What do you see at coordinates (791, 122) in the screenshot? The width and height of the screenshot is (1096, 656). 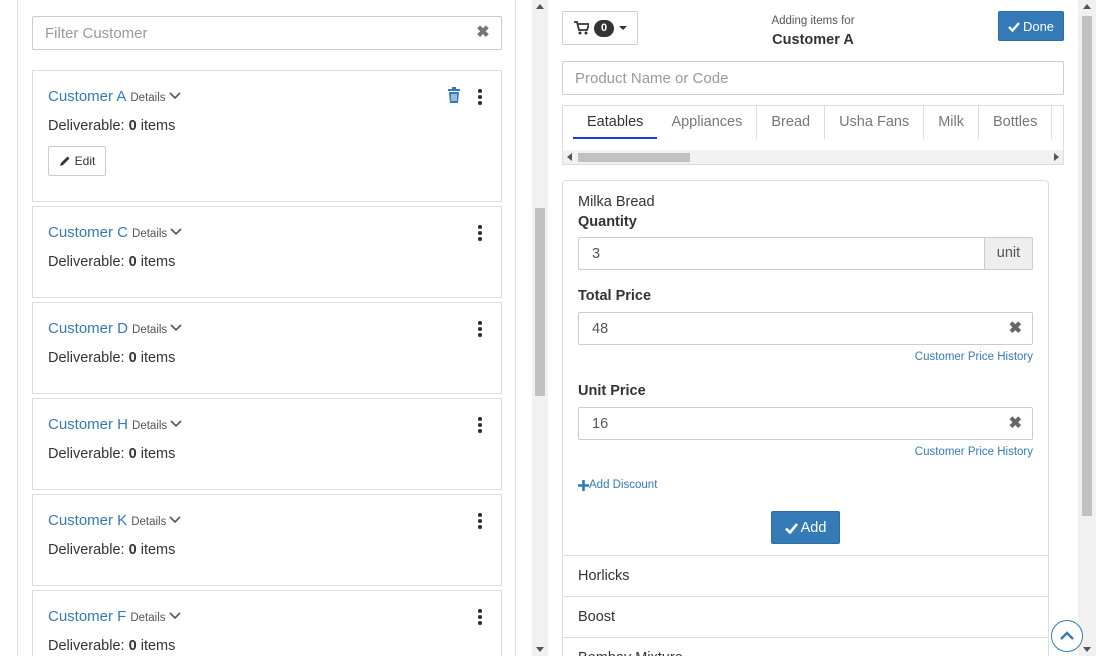 I see `tab-bread: Bread` at bounding box center [791, 122].